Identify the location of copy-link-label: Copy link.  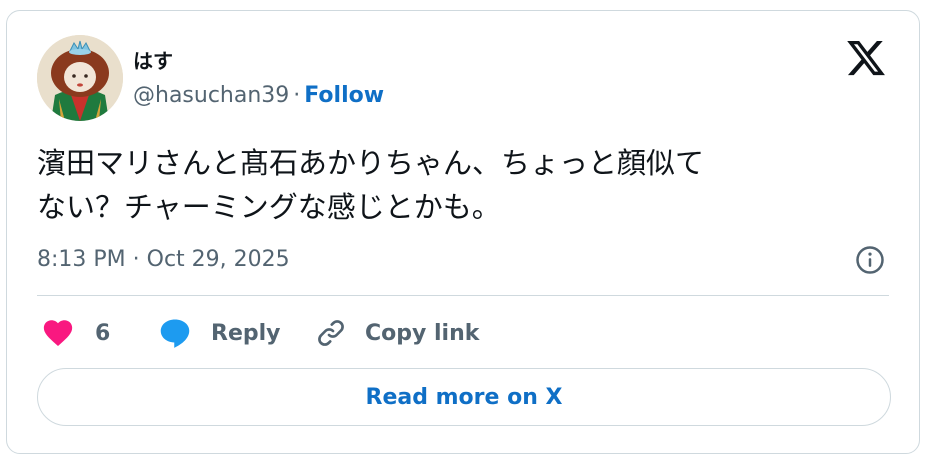
(422, 333).